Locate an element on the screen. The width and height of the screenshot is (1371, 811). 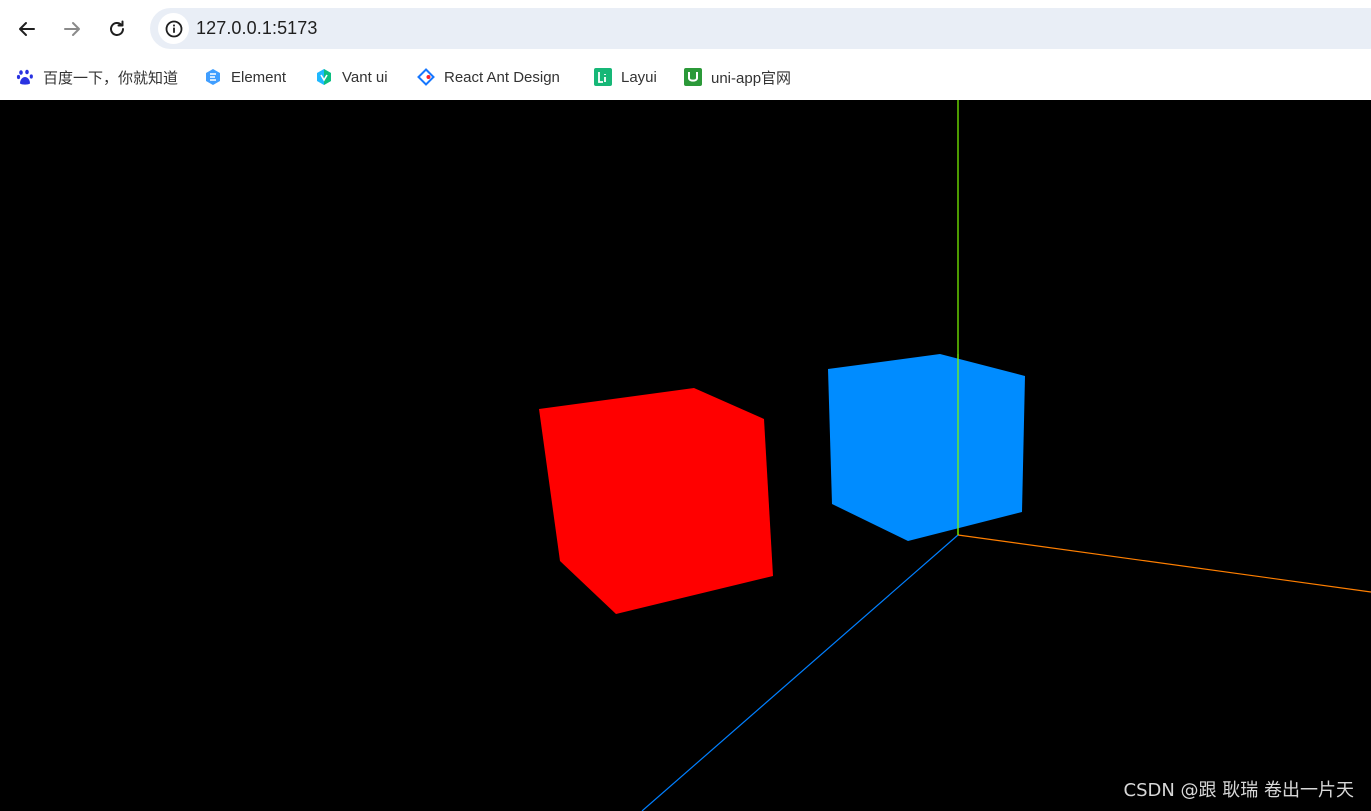
element-hexagon-icon is located at coordinates (213, 77).